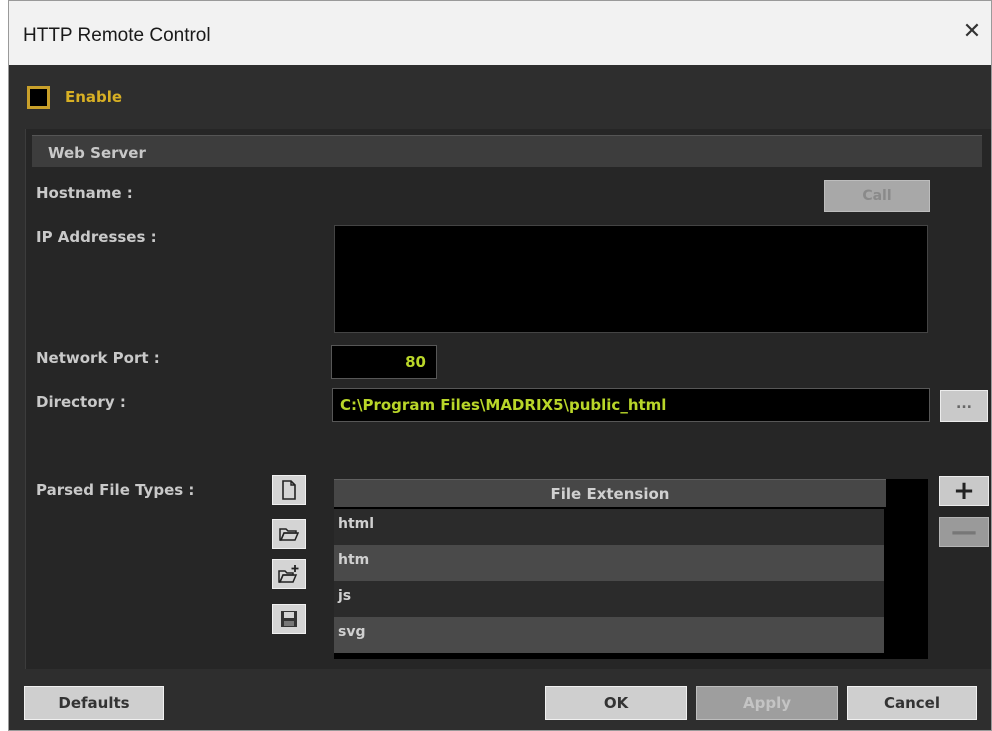 The height and width of the screenshot is (731, 992). Describe the element at coordinates (500, 33) in the screenshot. I see `title-bar: HTTP Remote Control ✕` at that location.